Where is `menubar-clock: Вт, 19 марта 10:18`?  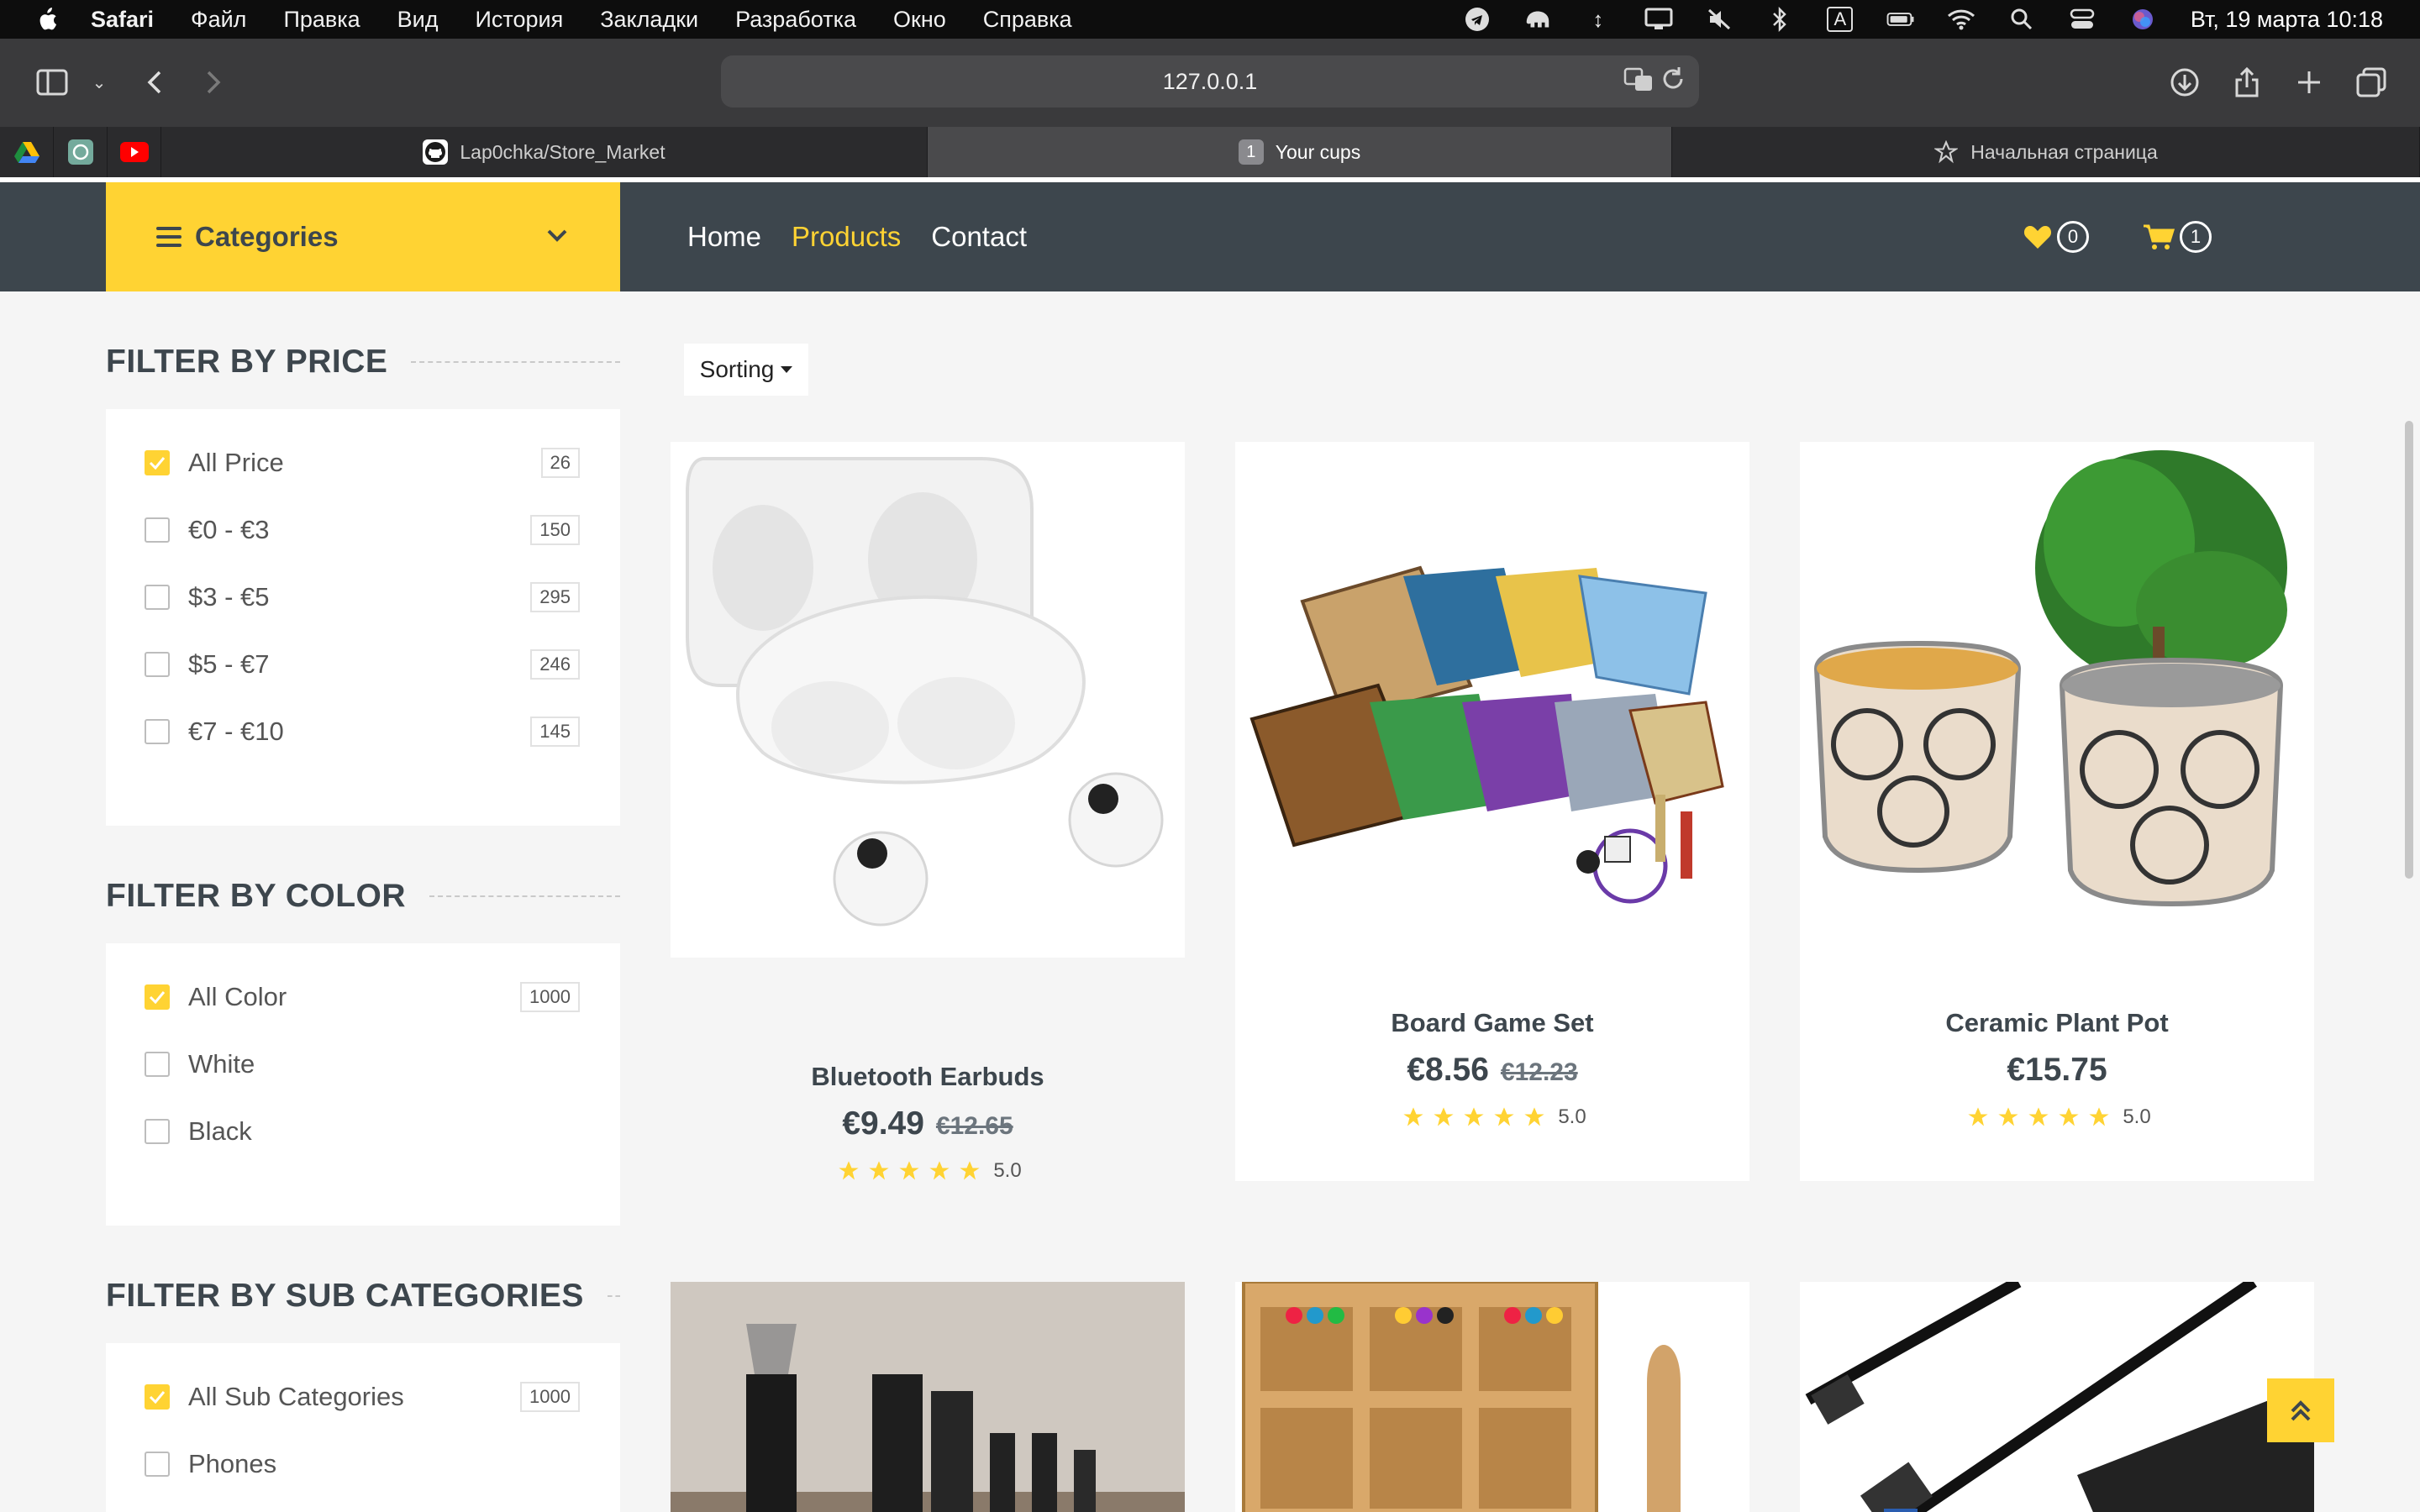 menubar-clock: Вт, 19 марта 10:18 is located at coordinates (2287, 20).